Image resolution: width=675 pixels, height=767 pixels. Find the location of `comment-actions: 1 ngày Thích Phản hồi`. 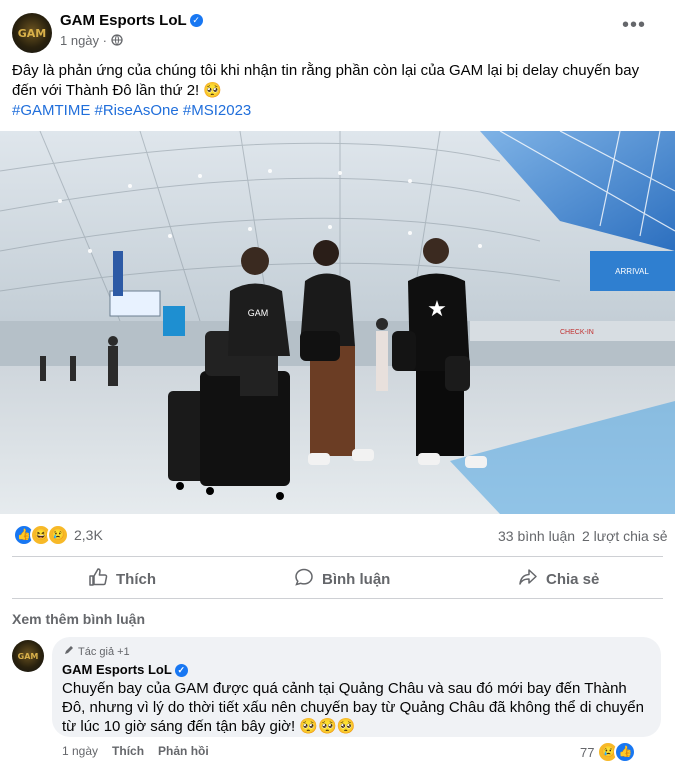

comment-actions: 1 ngày Thích Phản hồi is located at coordinates (135, 751).